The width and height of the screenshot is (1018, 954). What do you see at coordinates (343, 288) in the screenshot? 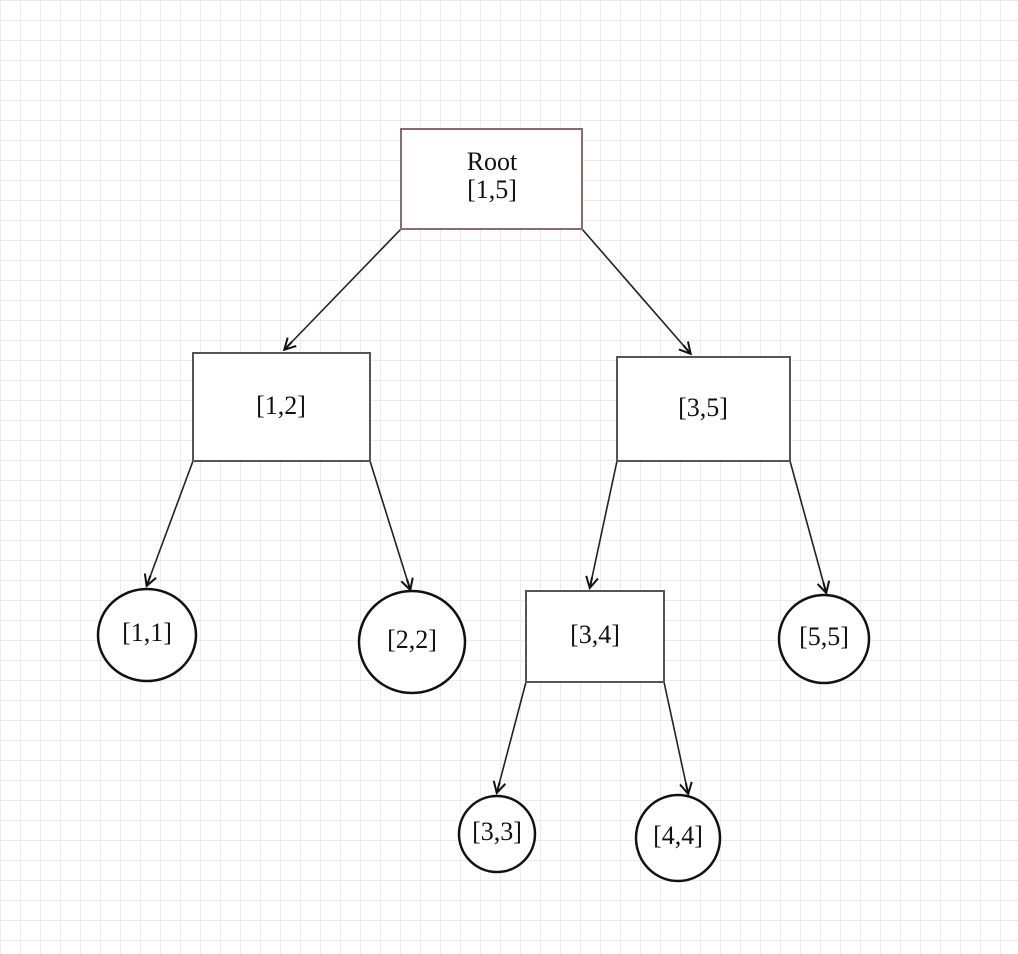
I see `edge-root-n12` at bounding box center [343, 288].